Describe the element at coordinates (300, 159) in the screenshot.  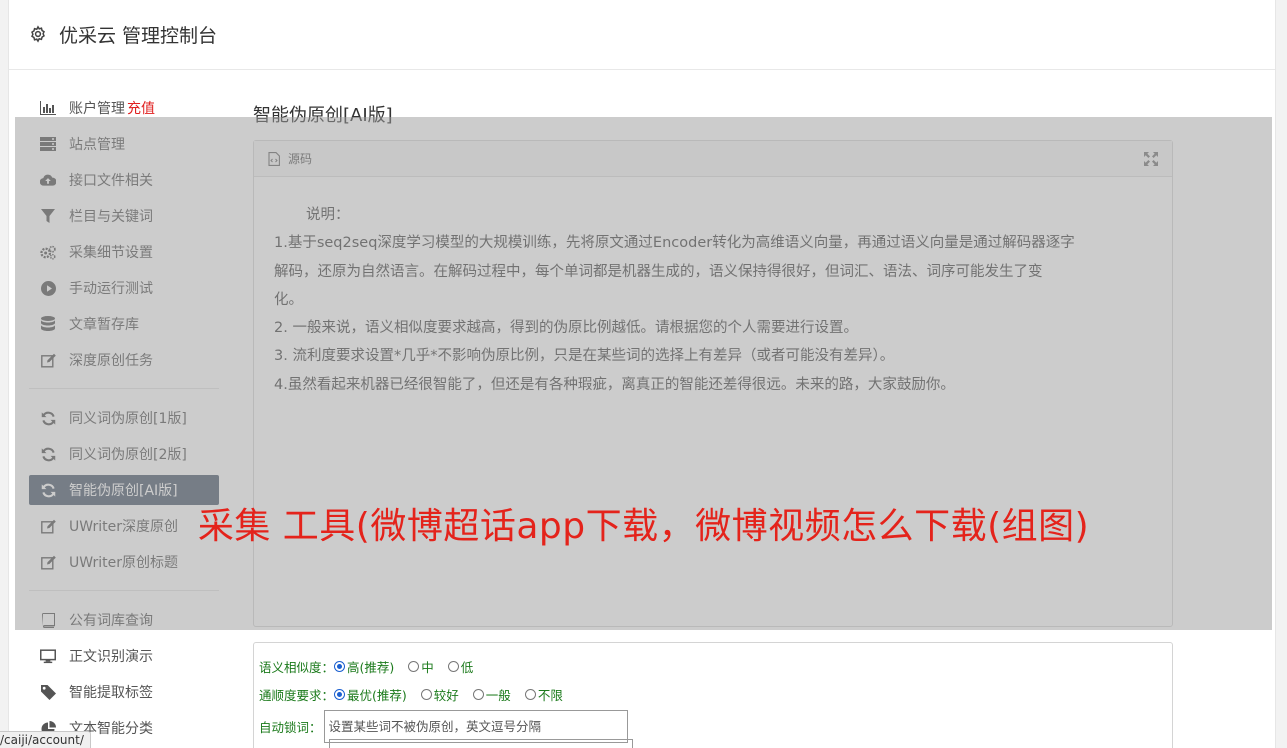
I see `panel-title: 源码` at that location.